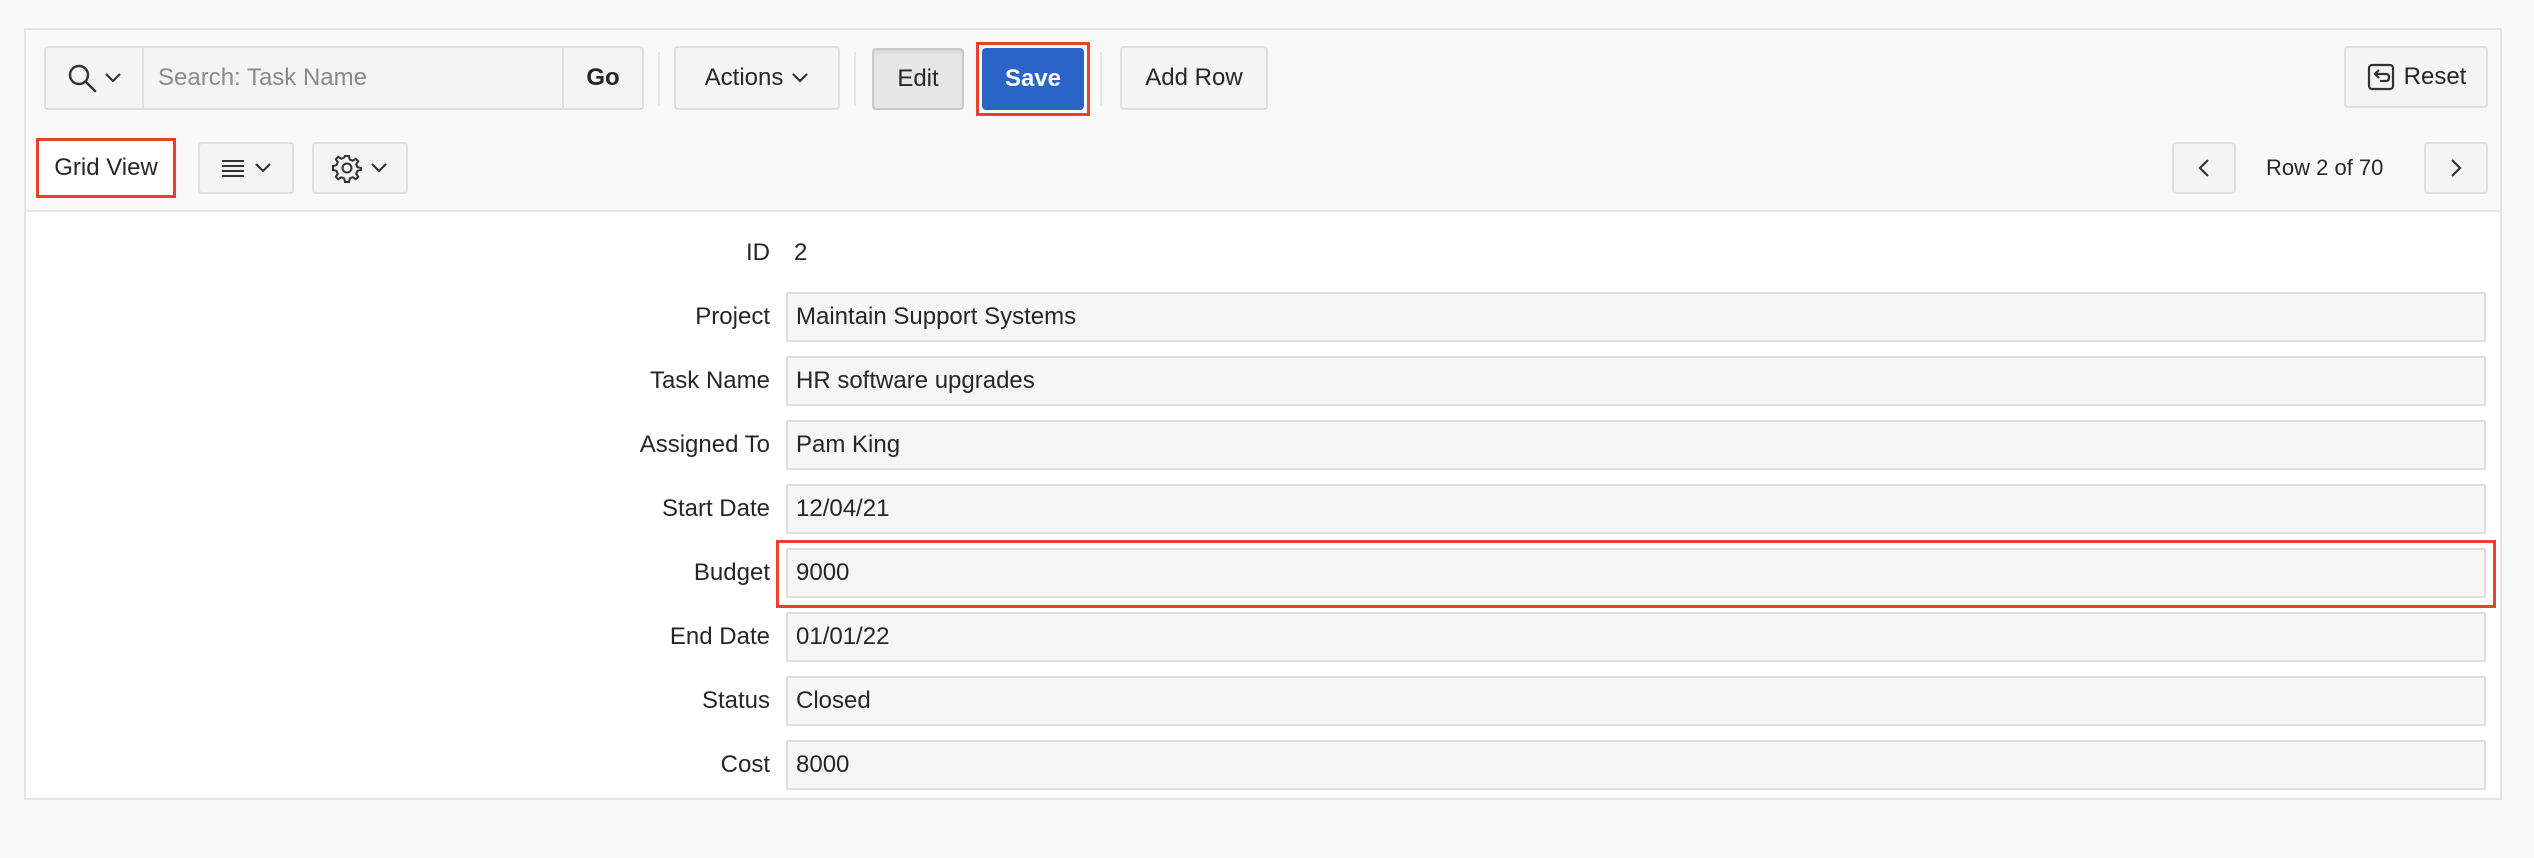  What do you see at coordinates (801, 252) in the screenshot?
I see `id-value: 2` at bounding box center [801, 252].